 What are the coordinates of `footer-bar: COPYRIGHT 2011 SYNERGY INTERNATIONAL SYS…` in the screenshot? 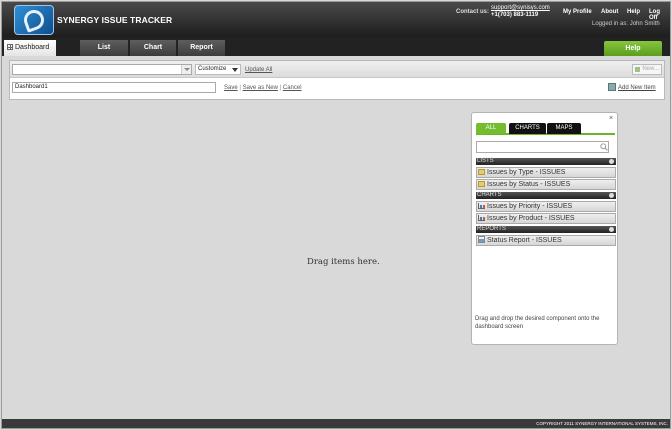 It's located at (336, 423).